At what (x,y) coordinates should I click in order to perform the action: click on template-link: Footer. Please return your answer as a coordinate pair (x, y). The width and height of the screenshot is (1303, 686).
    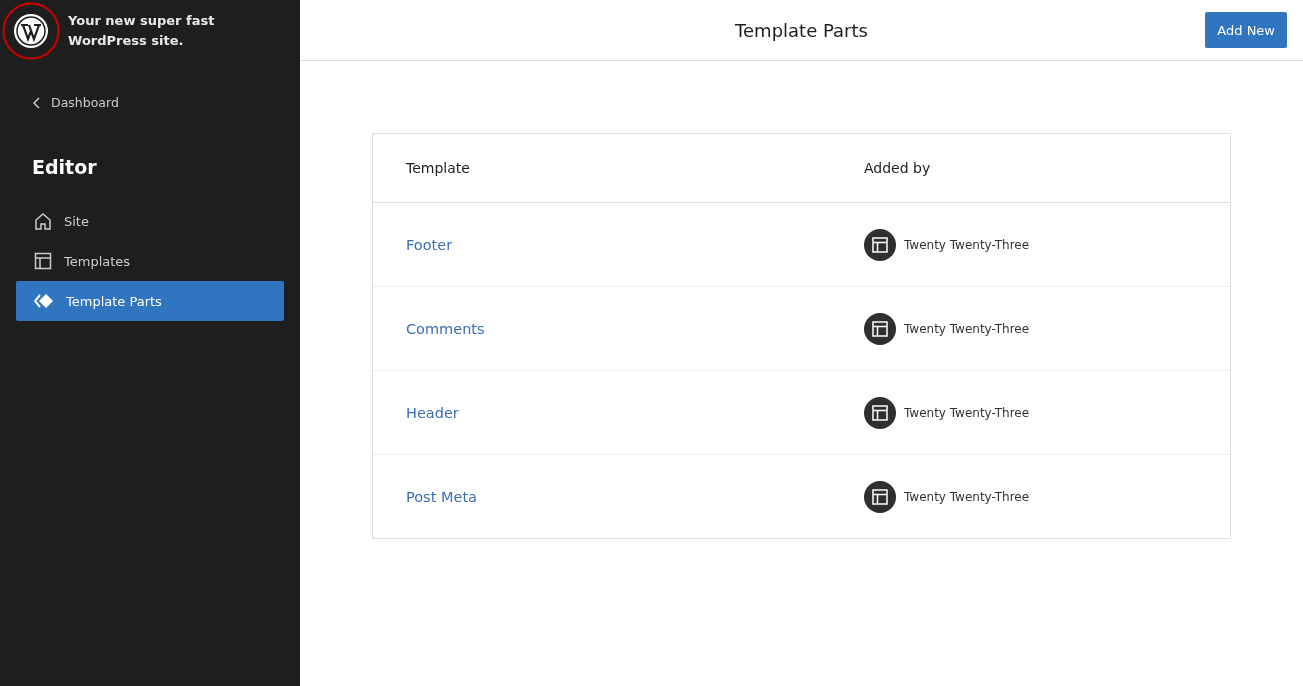
    Looking at the image, I should click on (635, 244).